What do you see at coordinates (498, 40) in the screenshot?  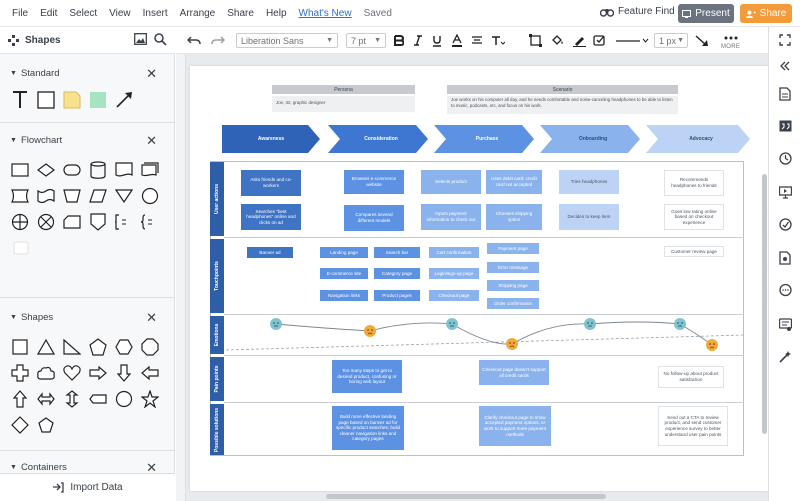 I see `text-options-icon` at bounding box center [498, 40].